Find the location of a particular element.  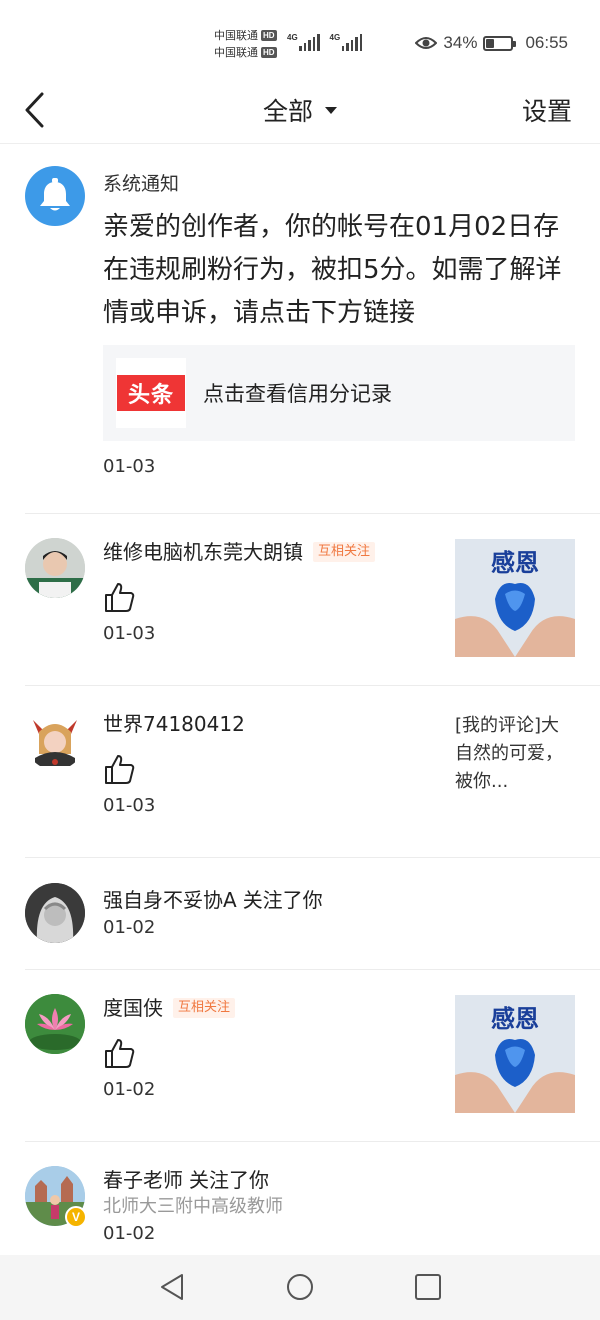

signal-2-icon: 4G is located at coordinates (345, 42).